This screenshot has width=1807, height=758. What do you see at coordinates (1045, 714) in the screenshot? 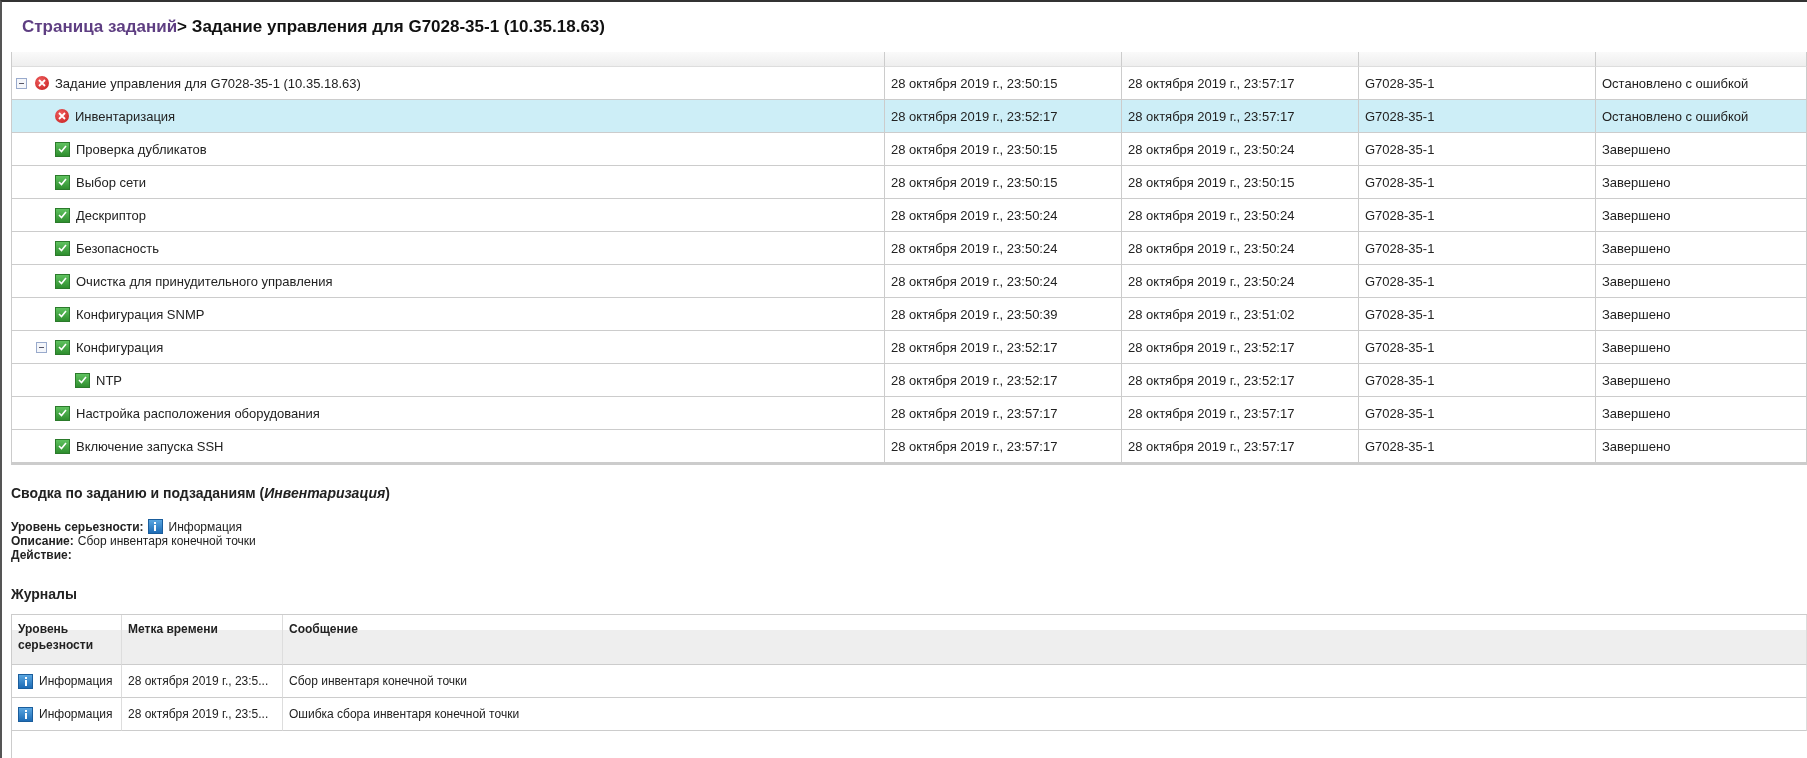
I see `table-cell: Ошибка сбора инвентаря конечной точки` at bounding box center [1045, 714].